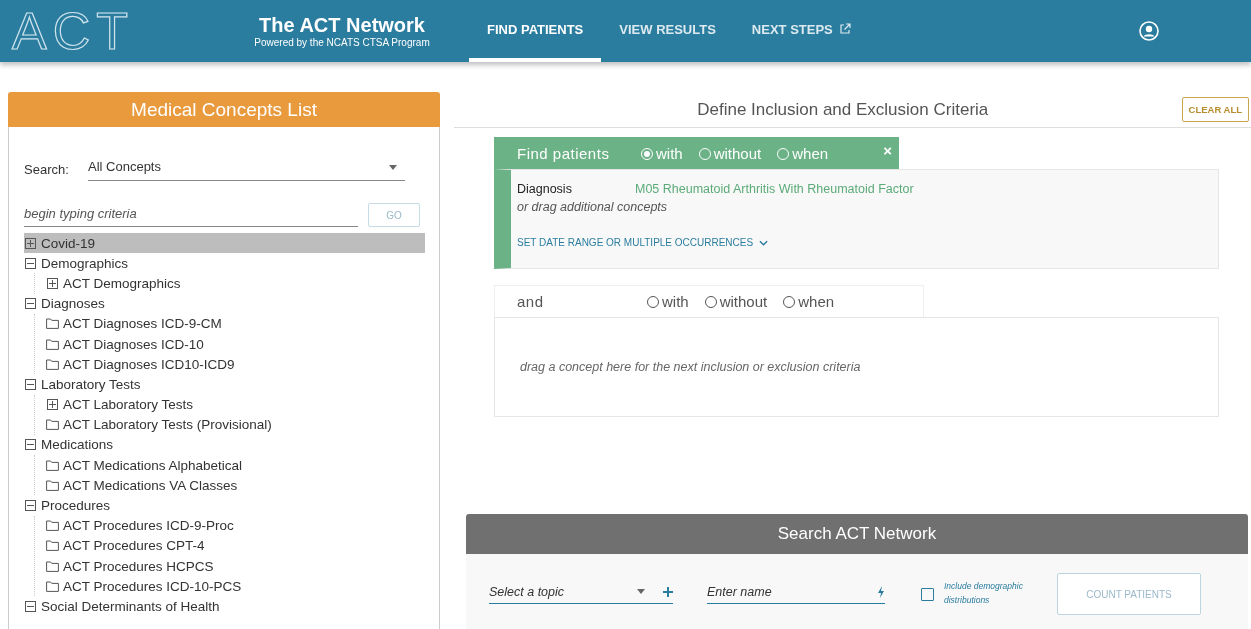 Image resolution: width=1251 pixels, height=629 pixels. What do you see at coordinates (224, 109) in the screenshot?
I see `panel-title: Medical Concepts List` at bounding box center [224, 109].